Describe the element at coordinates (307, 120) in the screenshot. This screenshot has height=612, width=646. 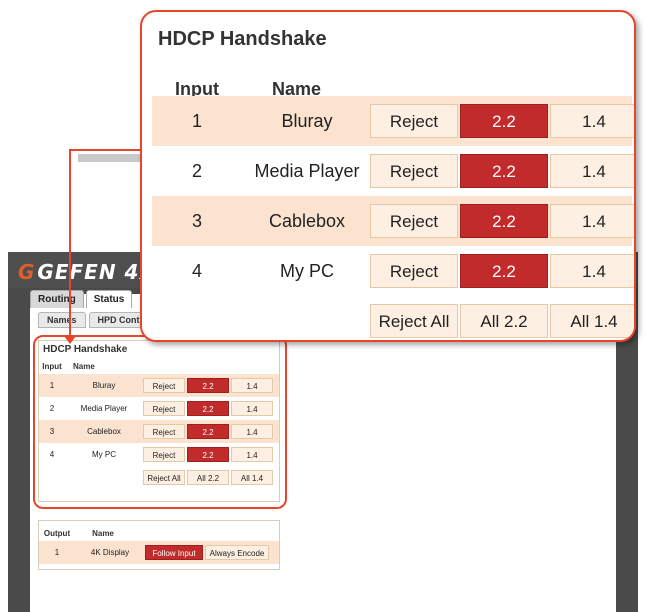
I see `input-name: Bluray` at that location.